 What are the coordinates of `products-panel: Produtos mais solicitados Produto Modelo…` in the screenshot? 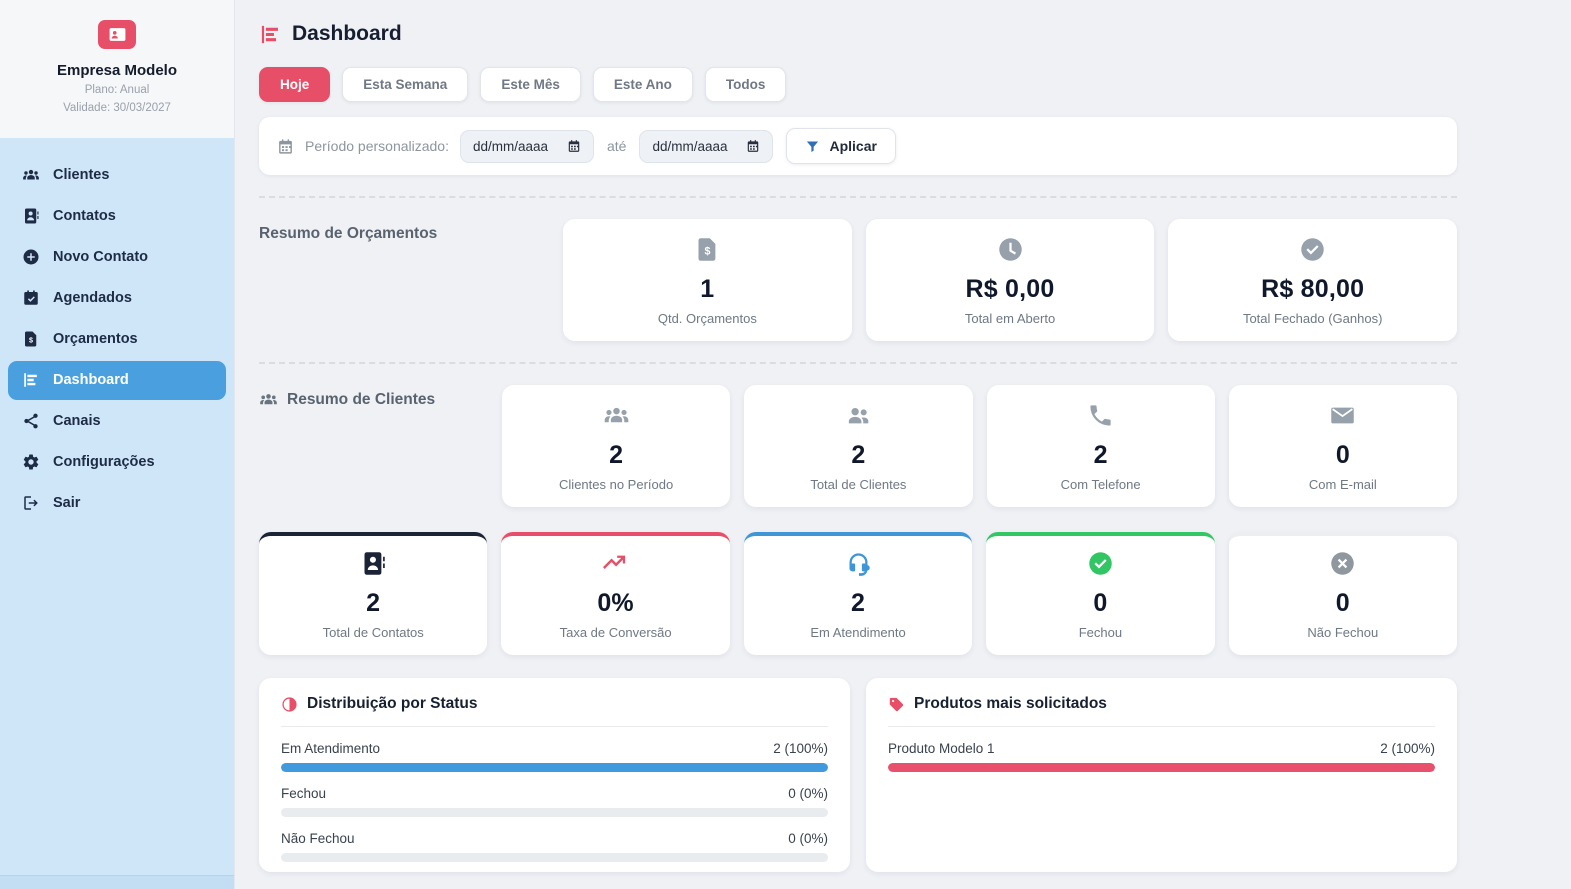 It's located at (1161, 775).